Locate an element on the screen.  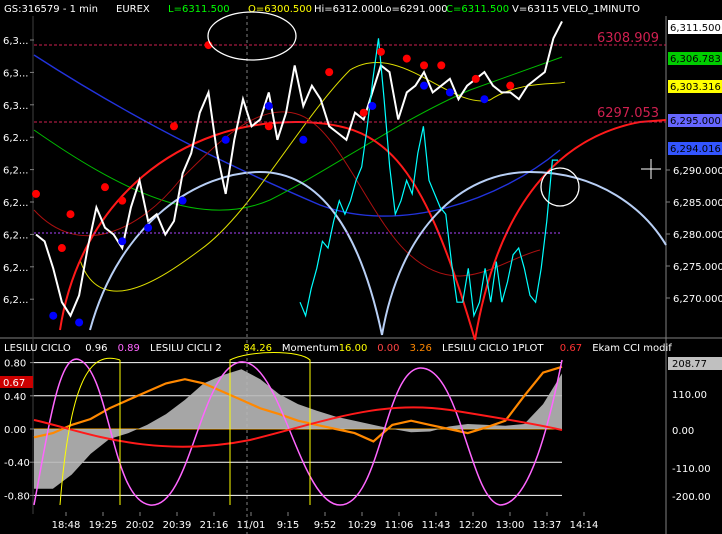
oscillator-header-label: LESILU CICLI 2 is located at coordinates (186, 348).